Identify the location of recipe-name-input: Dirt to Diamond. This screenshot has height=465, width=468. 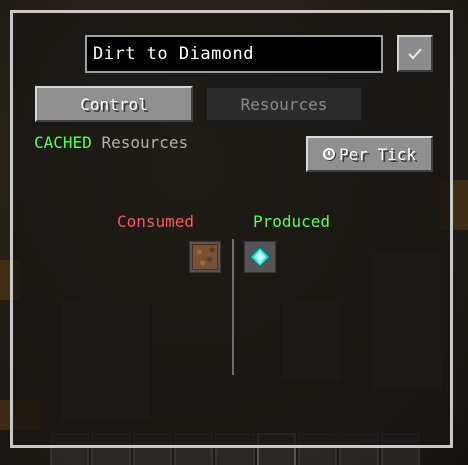
(234, 54).